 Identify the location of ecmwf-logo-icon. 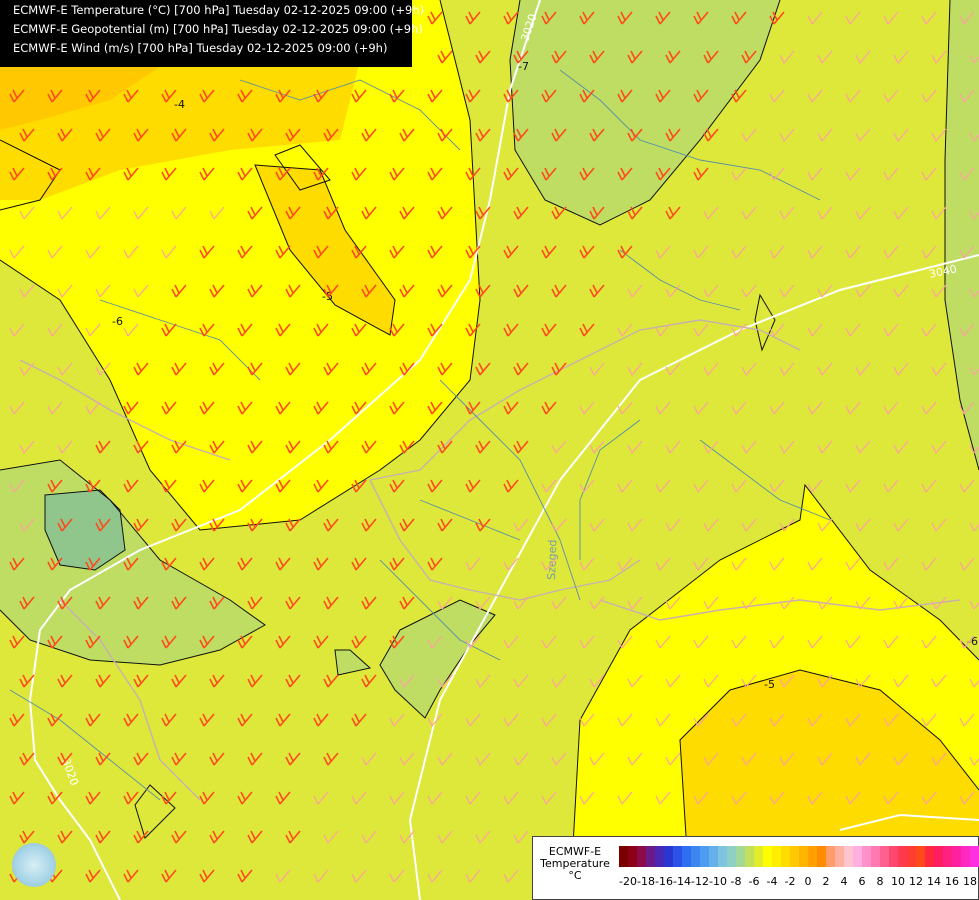
(34, 865).